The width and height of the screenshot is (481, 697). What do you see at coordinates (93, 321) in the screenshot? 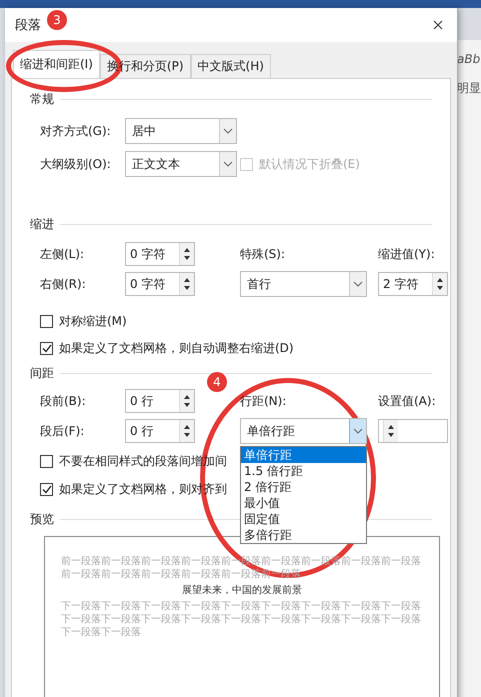
I see `checkbox-label: 对称缩进(M)` at bounding box center [93, 321].